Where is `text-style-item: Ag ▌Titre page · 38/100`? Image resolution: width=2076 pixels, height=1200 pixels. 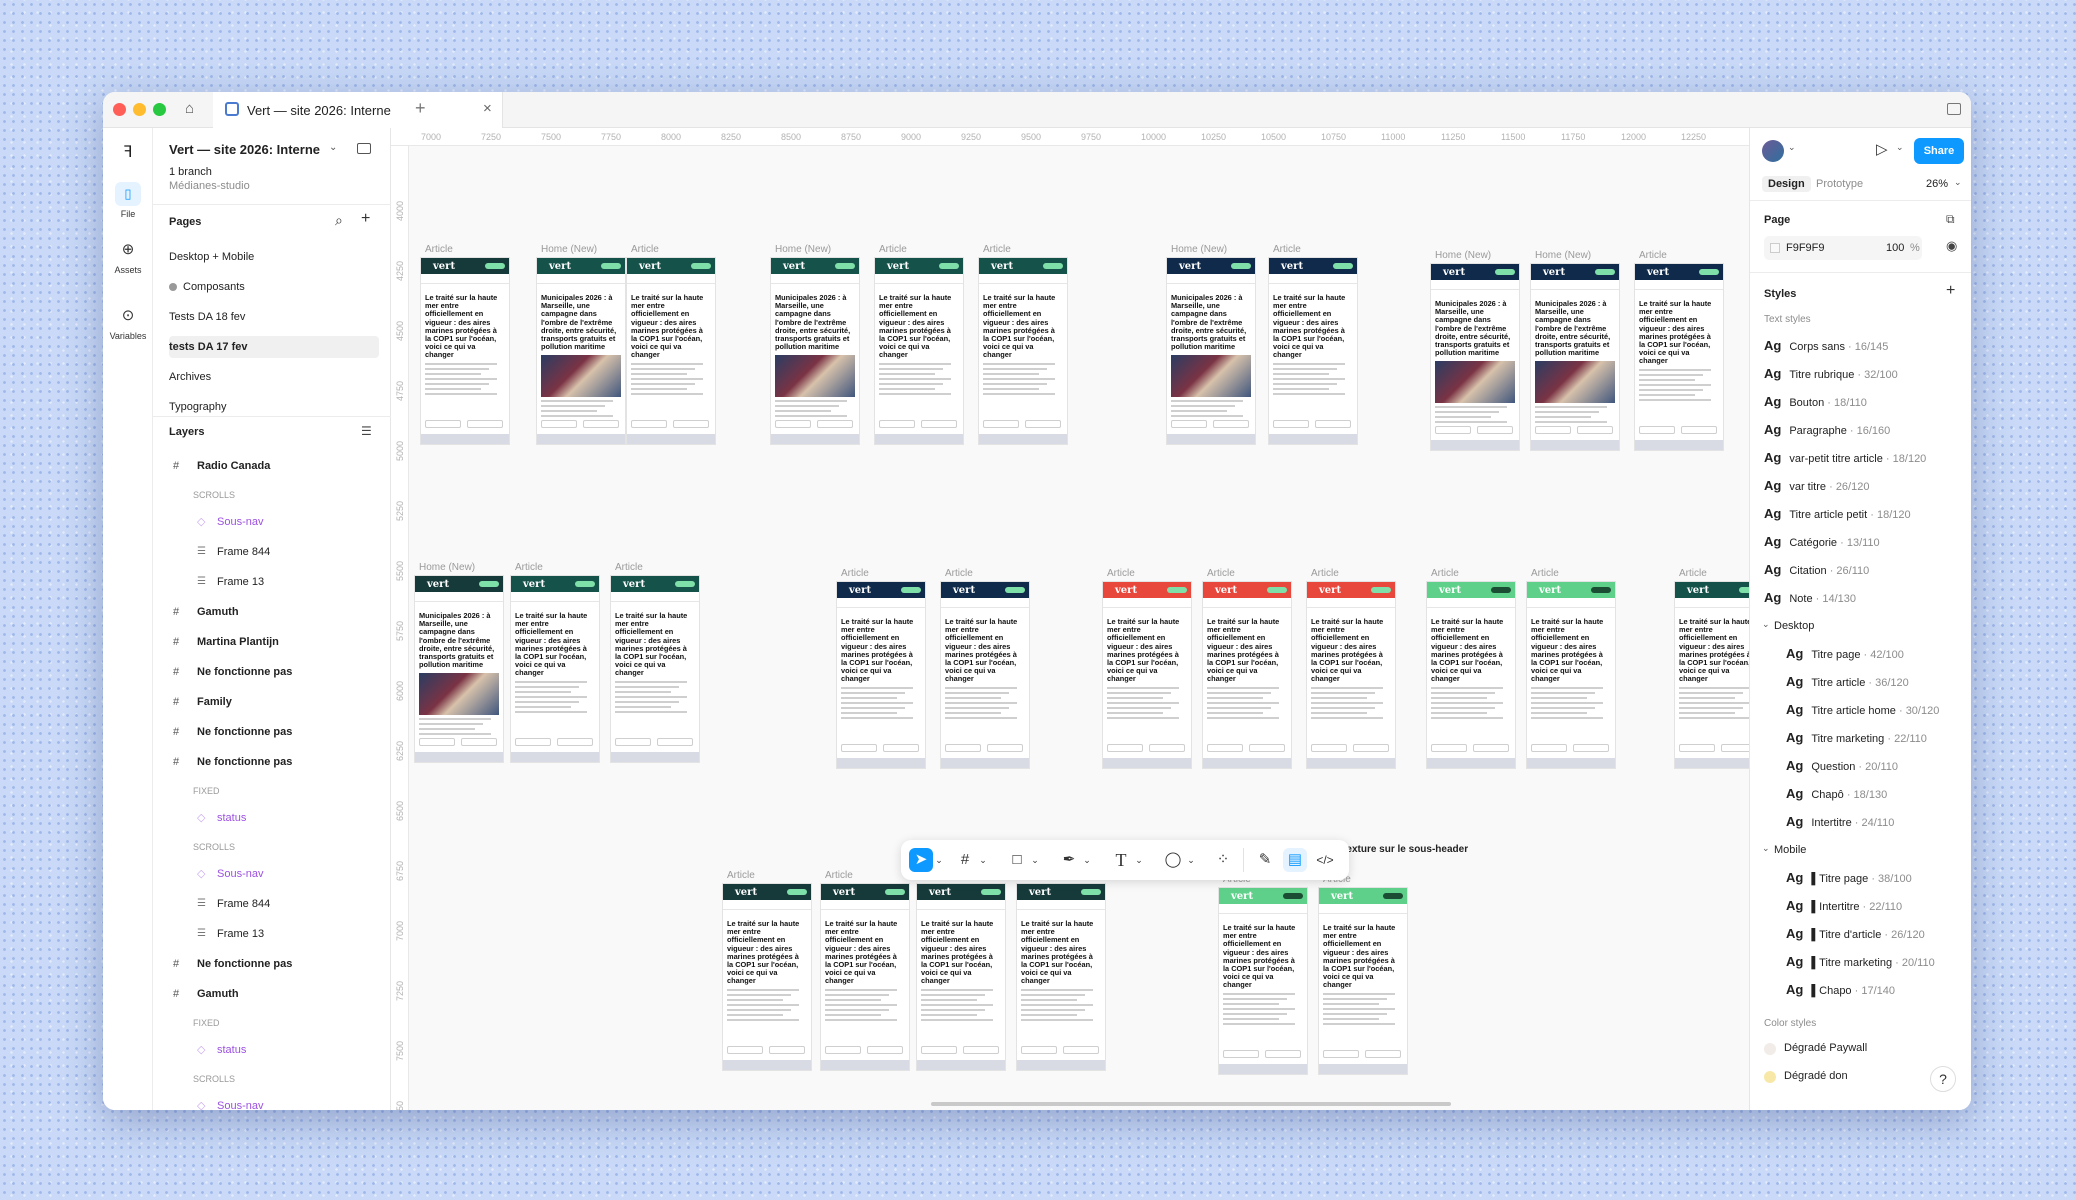
text-style-item: Ag ▌Titre page · 38/100 is located at coordinates (1849, 877).